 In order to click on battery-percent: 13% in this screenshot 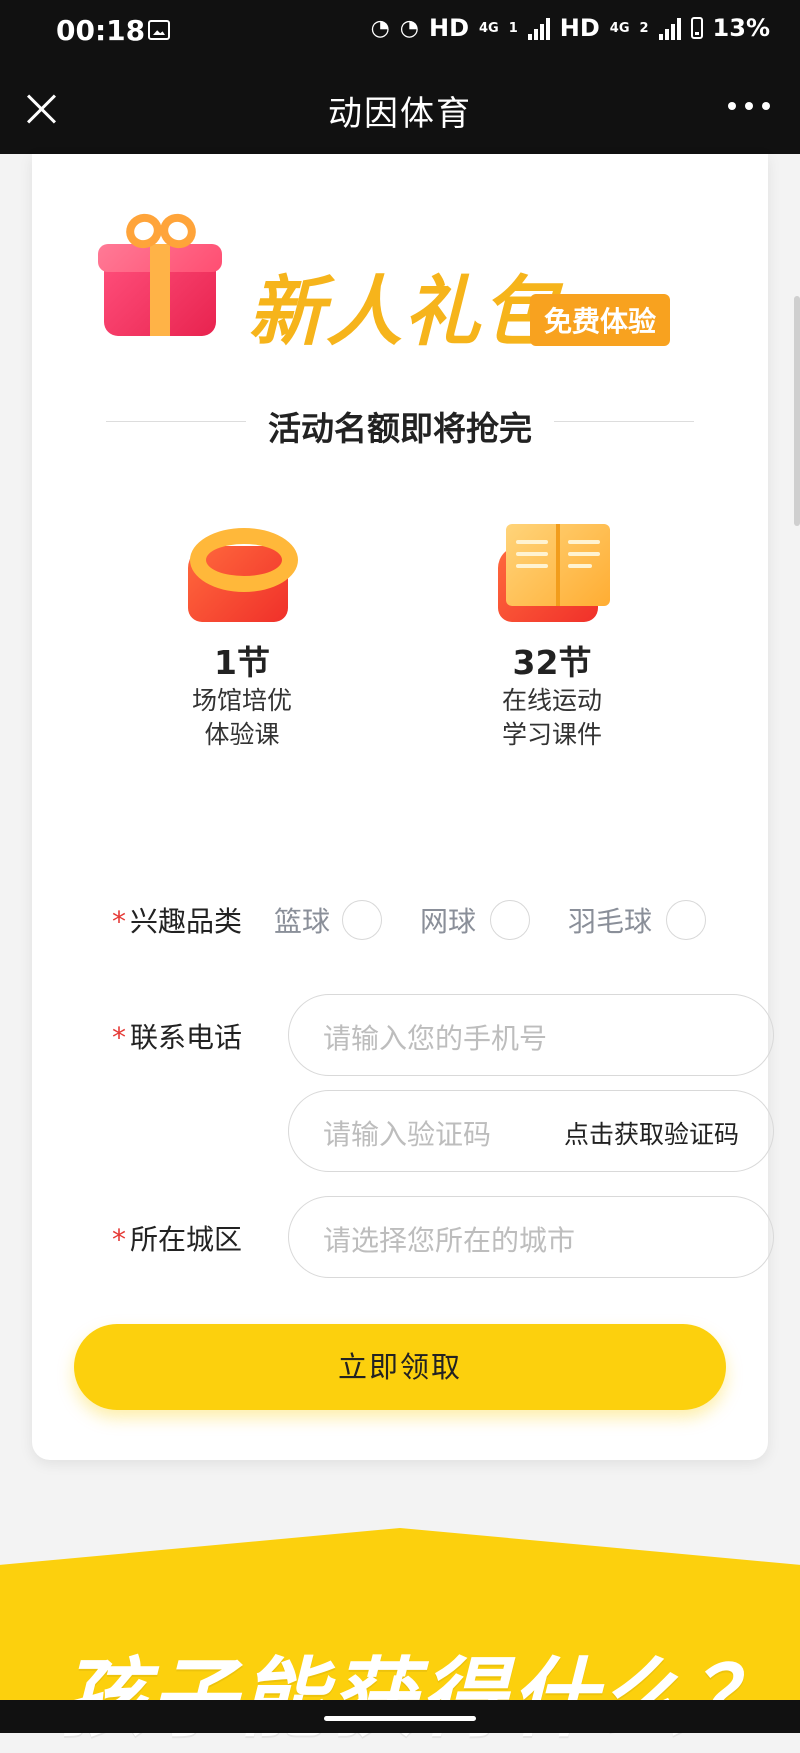, I will do `click(741, 28)`.